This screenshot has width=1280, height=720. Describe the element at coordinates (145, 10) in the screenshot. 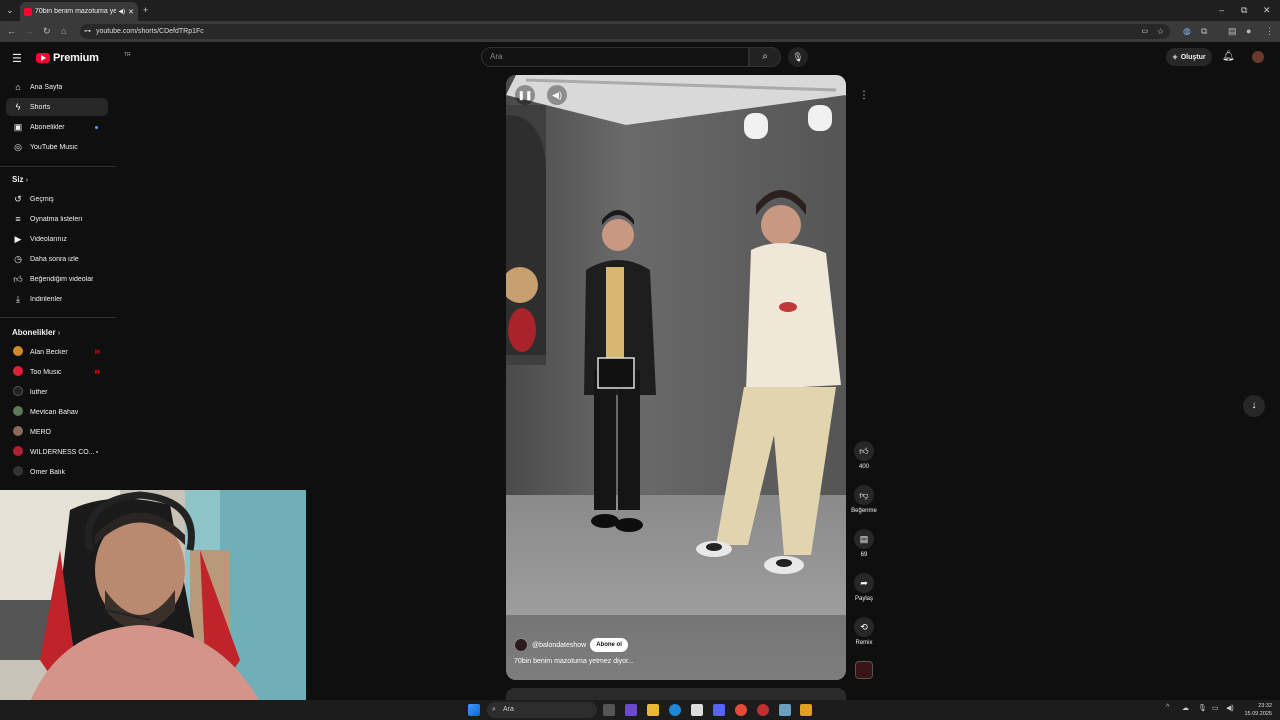

I see `new-tab-button: +` at that location.